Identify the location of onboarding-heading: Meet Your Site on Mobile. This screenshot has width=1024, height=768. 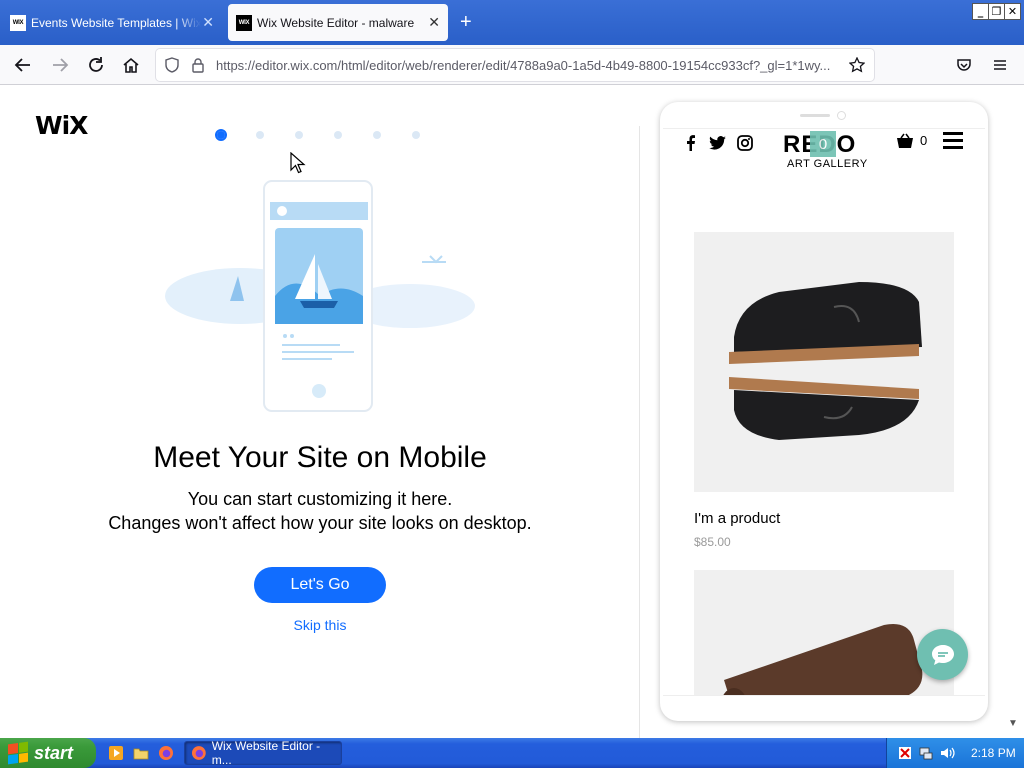
(320, 457).